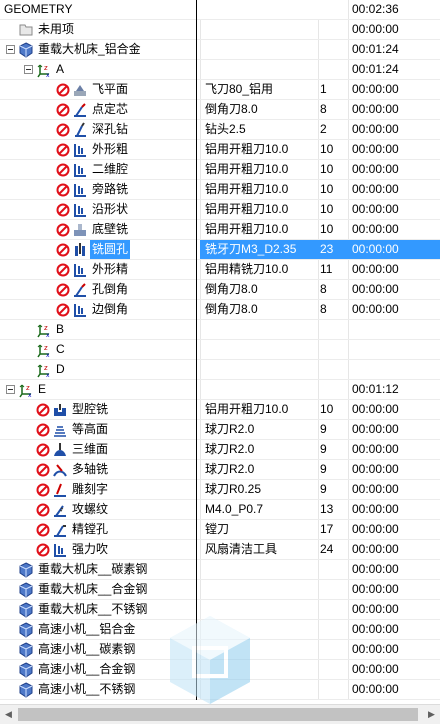 The width and height of the screenshot is (440, 724). I want to click on tree-node: 重载大机床__不锈钢, so click(83, 609).